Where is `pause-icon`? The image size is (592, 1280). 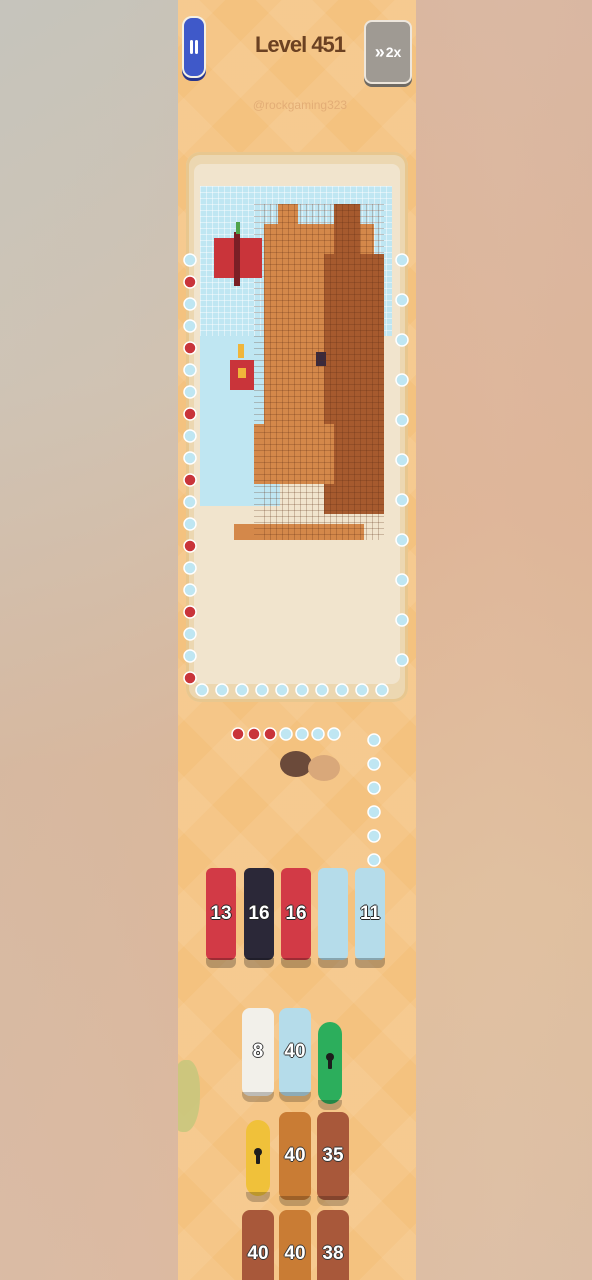 pause-icon is located at coordinates (191, 47).